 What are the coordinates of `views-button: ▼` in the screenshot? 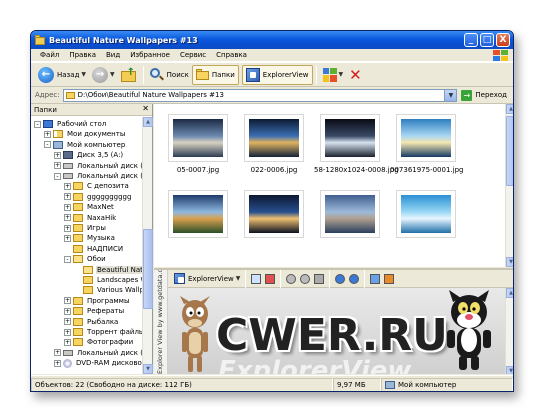 It's located at (333, 75).